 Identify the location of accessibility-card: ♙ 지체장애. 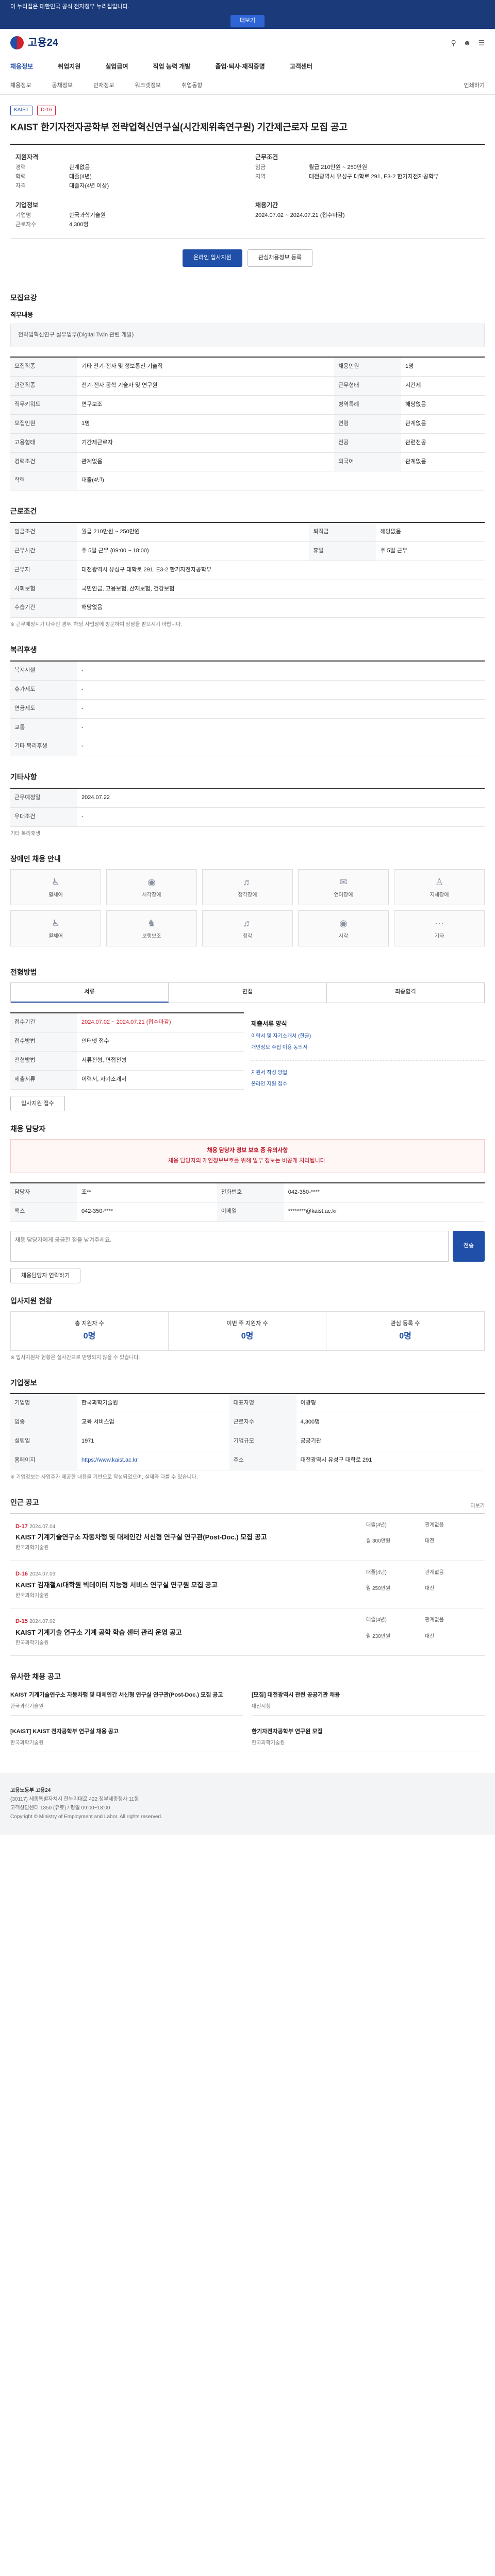
(439, 887).